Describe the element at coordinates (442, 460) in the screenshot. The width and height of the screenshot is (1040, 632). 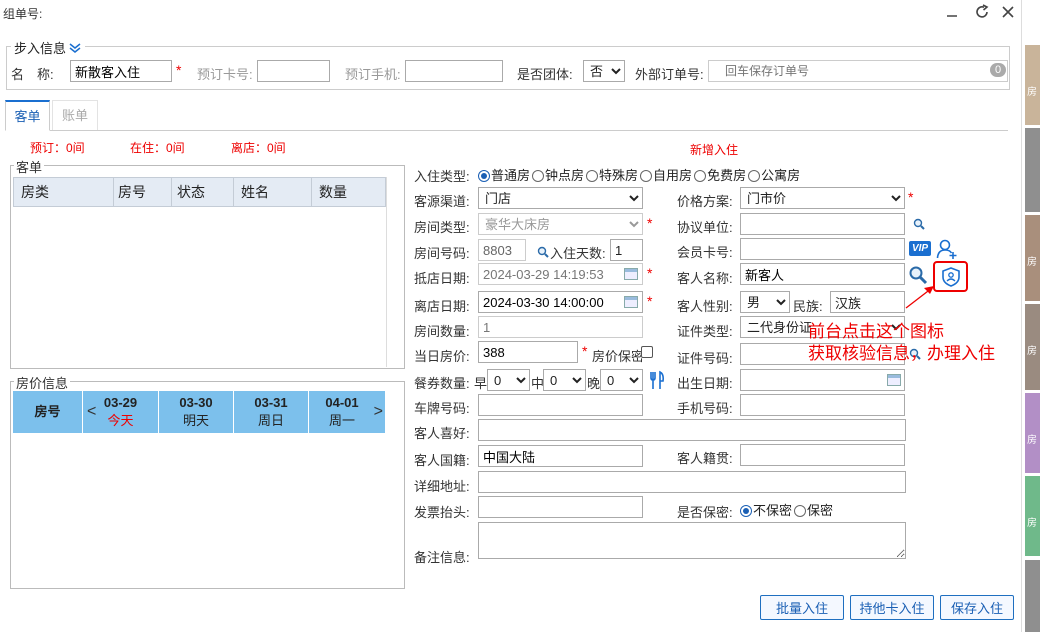
I see `country-label: 客人国籍:` at that location.